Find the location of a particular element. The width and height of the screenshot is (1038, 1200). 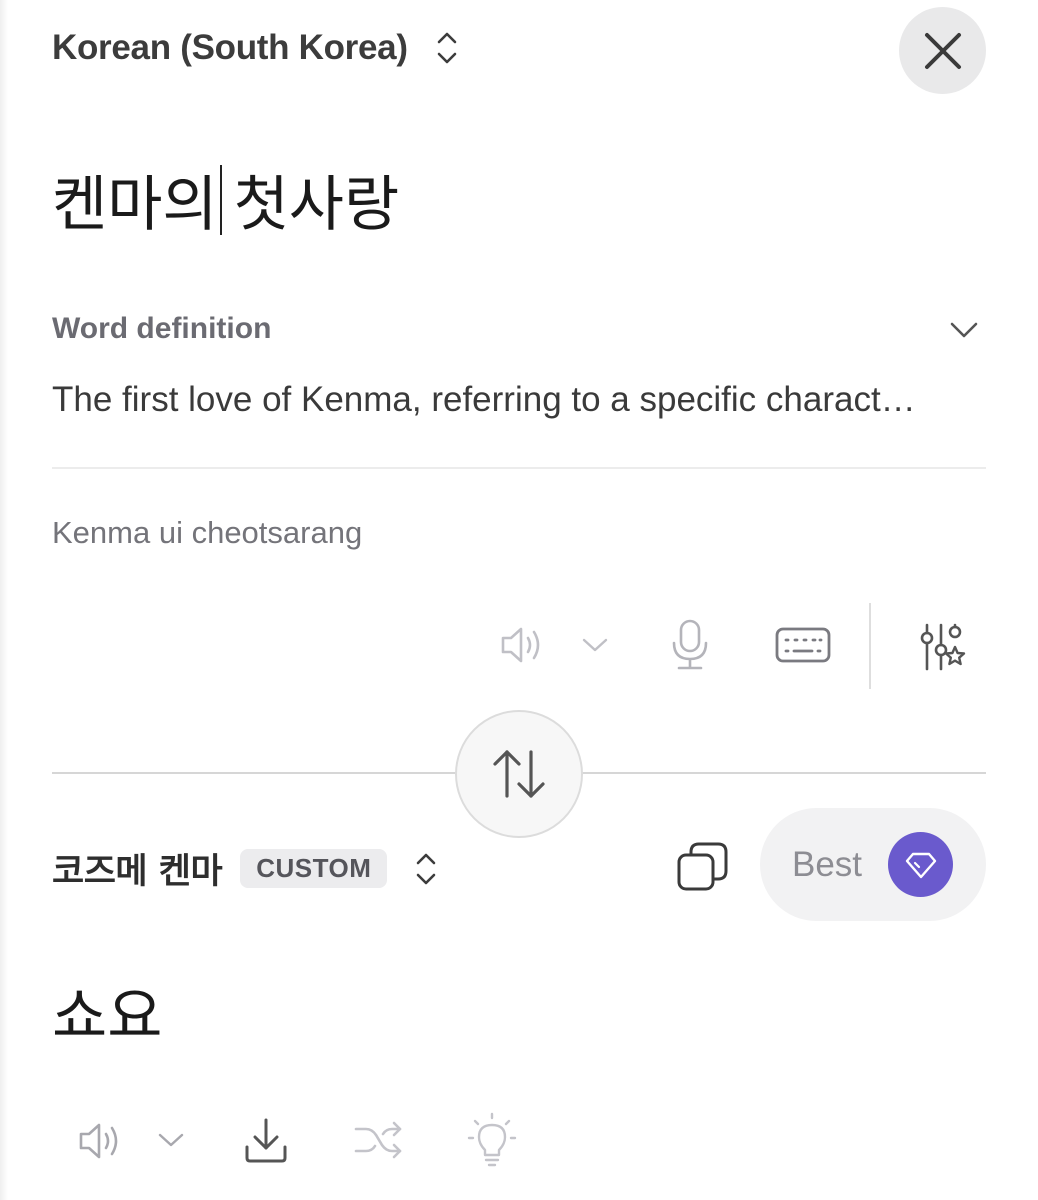

source-speaker-button is located at coordinates (521, 645).